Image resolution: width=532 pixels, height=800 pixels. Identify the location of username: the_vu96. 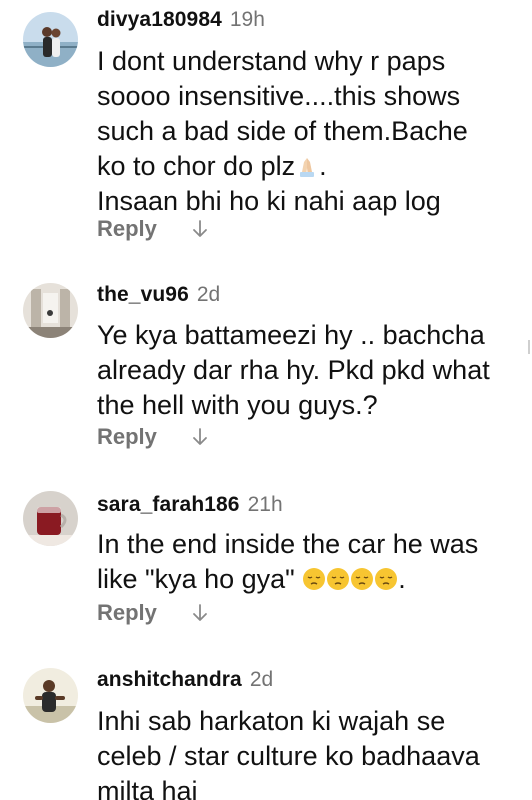
(143, 295).